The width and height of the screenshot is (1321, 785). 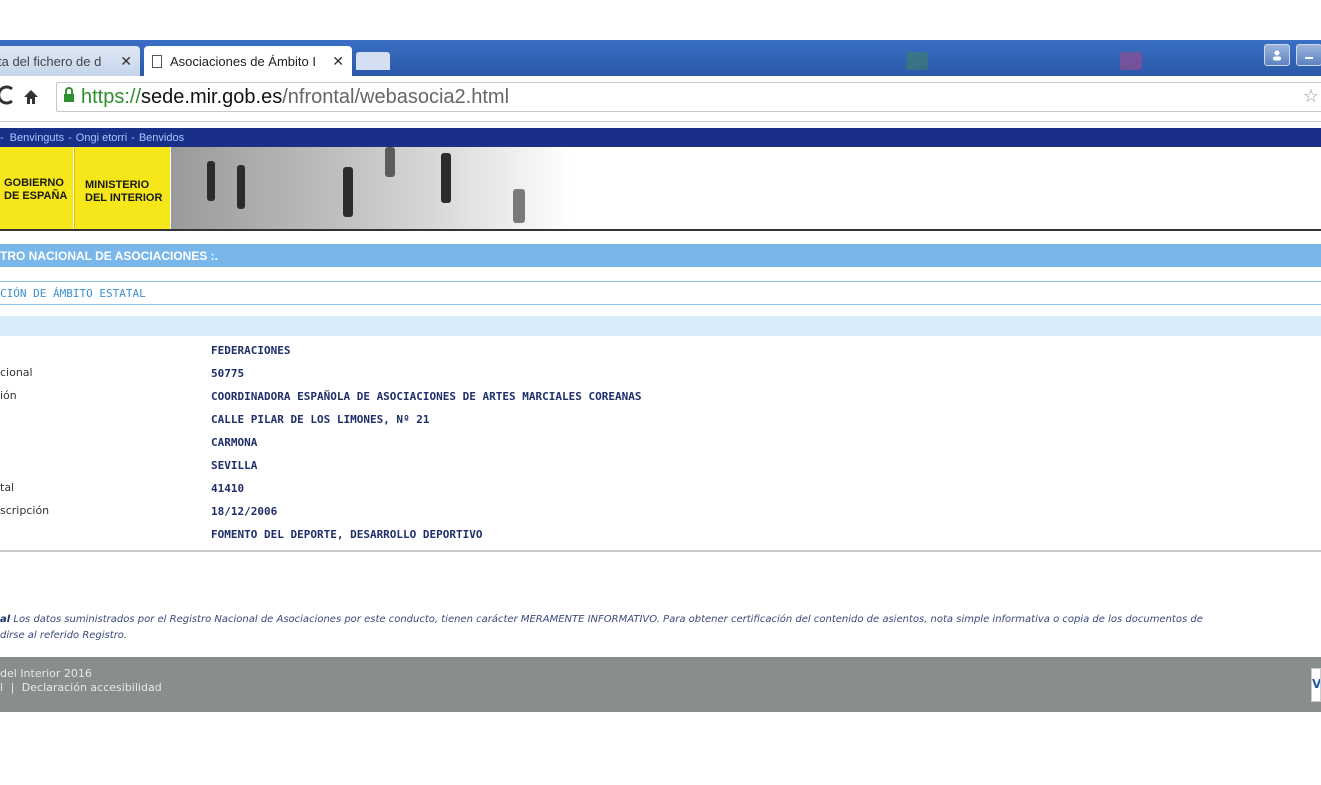 I want to click on detail-row: CALLE PILAR DE LOS LIMONES, Nº 21, so click(x=660, y=421).